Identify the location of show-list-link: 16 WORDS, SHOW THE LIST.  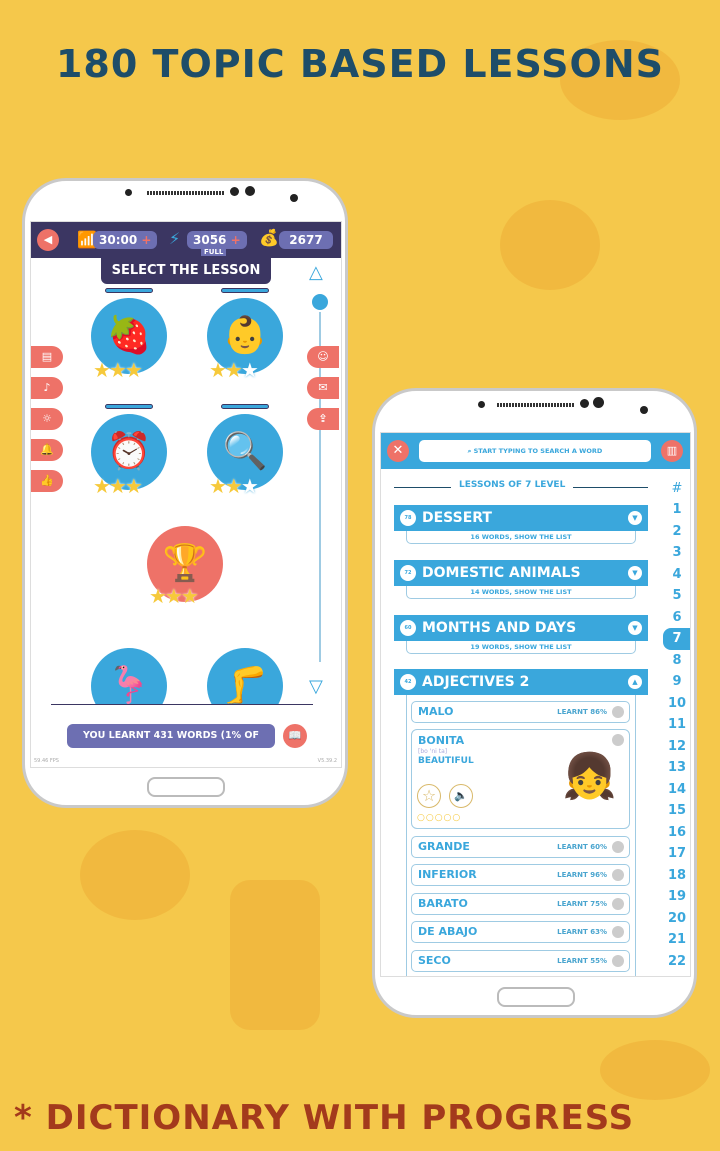
(521, 537).